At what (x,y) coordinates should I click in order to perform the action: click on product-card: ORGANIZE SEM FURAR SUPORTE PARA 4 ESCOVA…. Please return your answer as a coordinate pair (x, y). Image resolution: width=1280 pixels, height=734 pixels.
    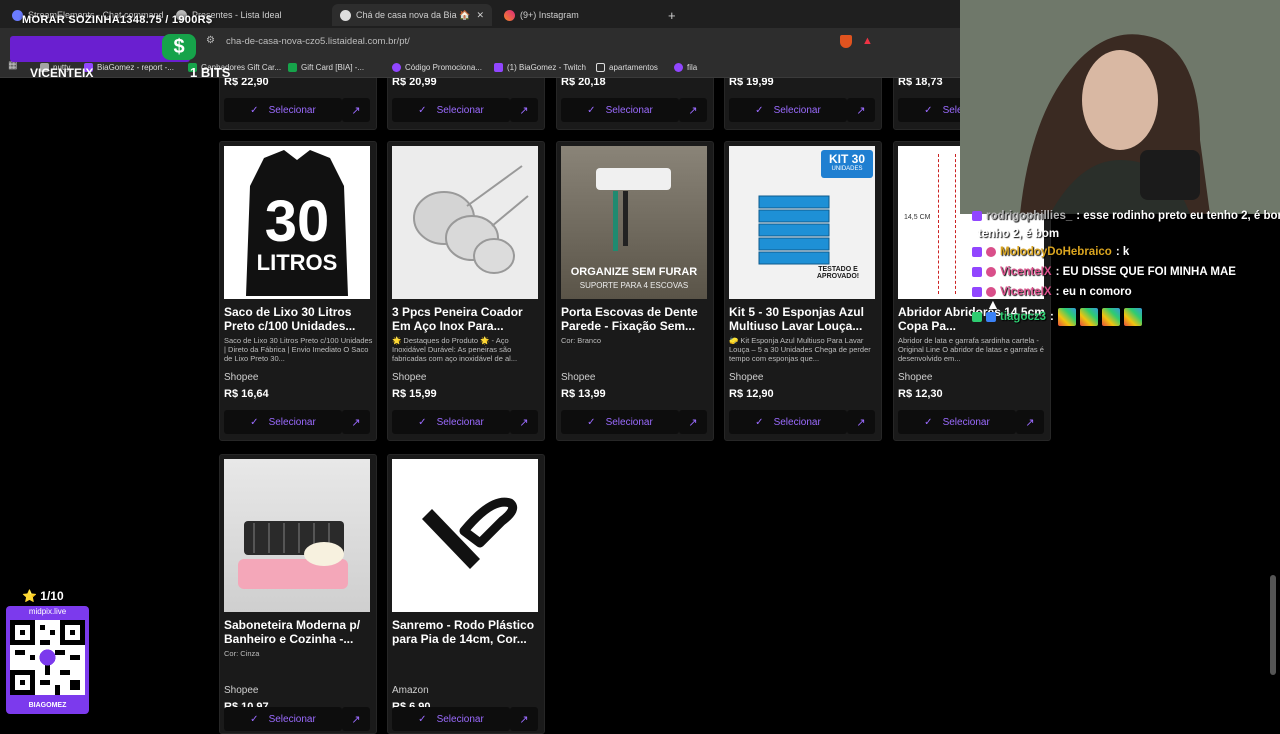
    Looking at the image, I should click on (635, 291).